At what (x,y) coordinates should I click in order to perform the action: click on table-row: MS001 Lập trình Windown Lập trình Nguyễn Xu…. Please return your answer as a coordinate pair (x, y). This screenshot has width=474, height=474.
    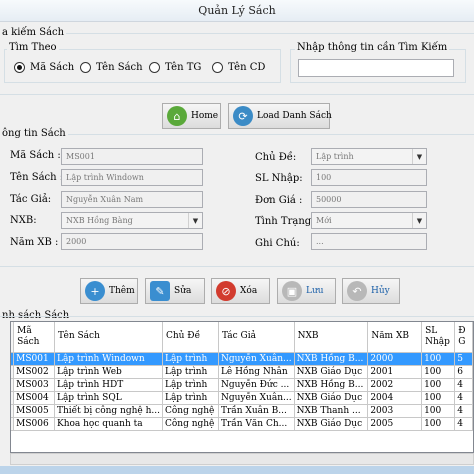
    Looking at the image, I should click on (242, 359).